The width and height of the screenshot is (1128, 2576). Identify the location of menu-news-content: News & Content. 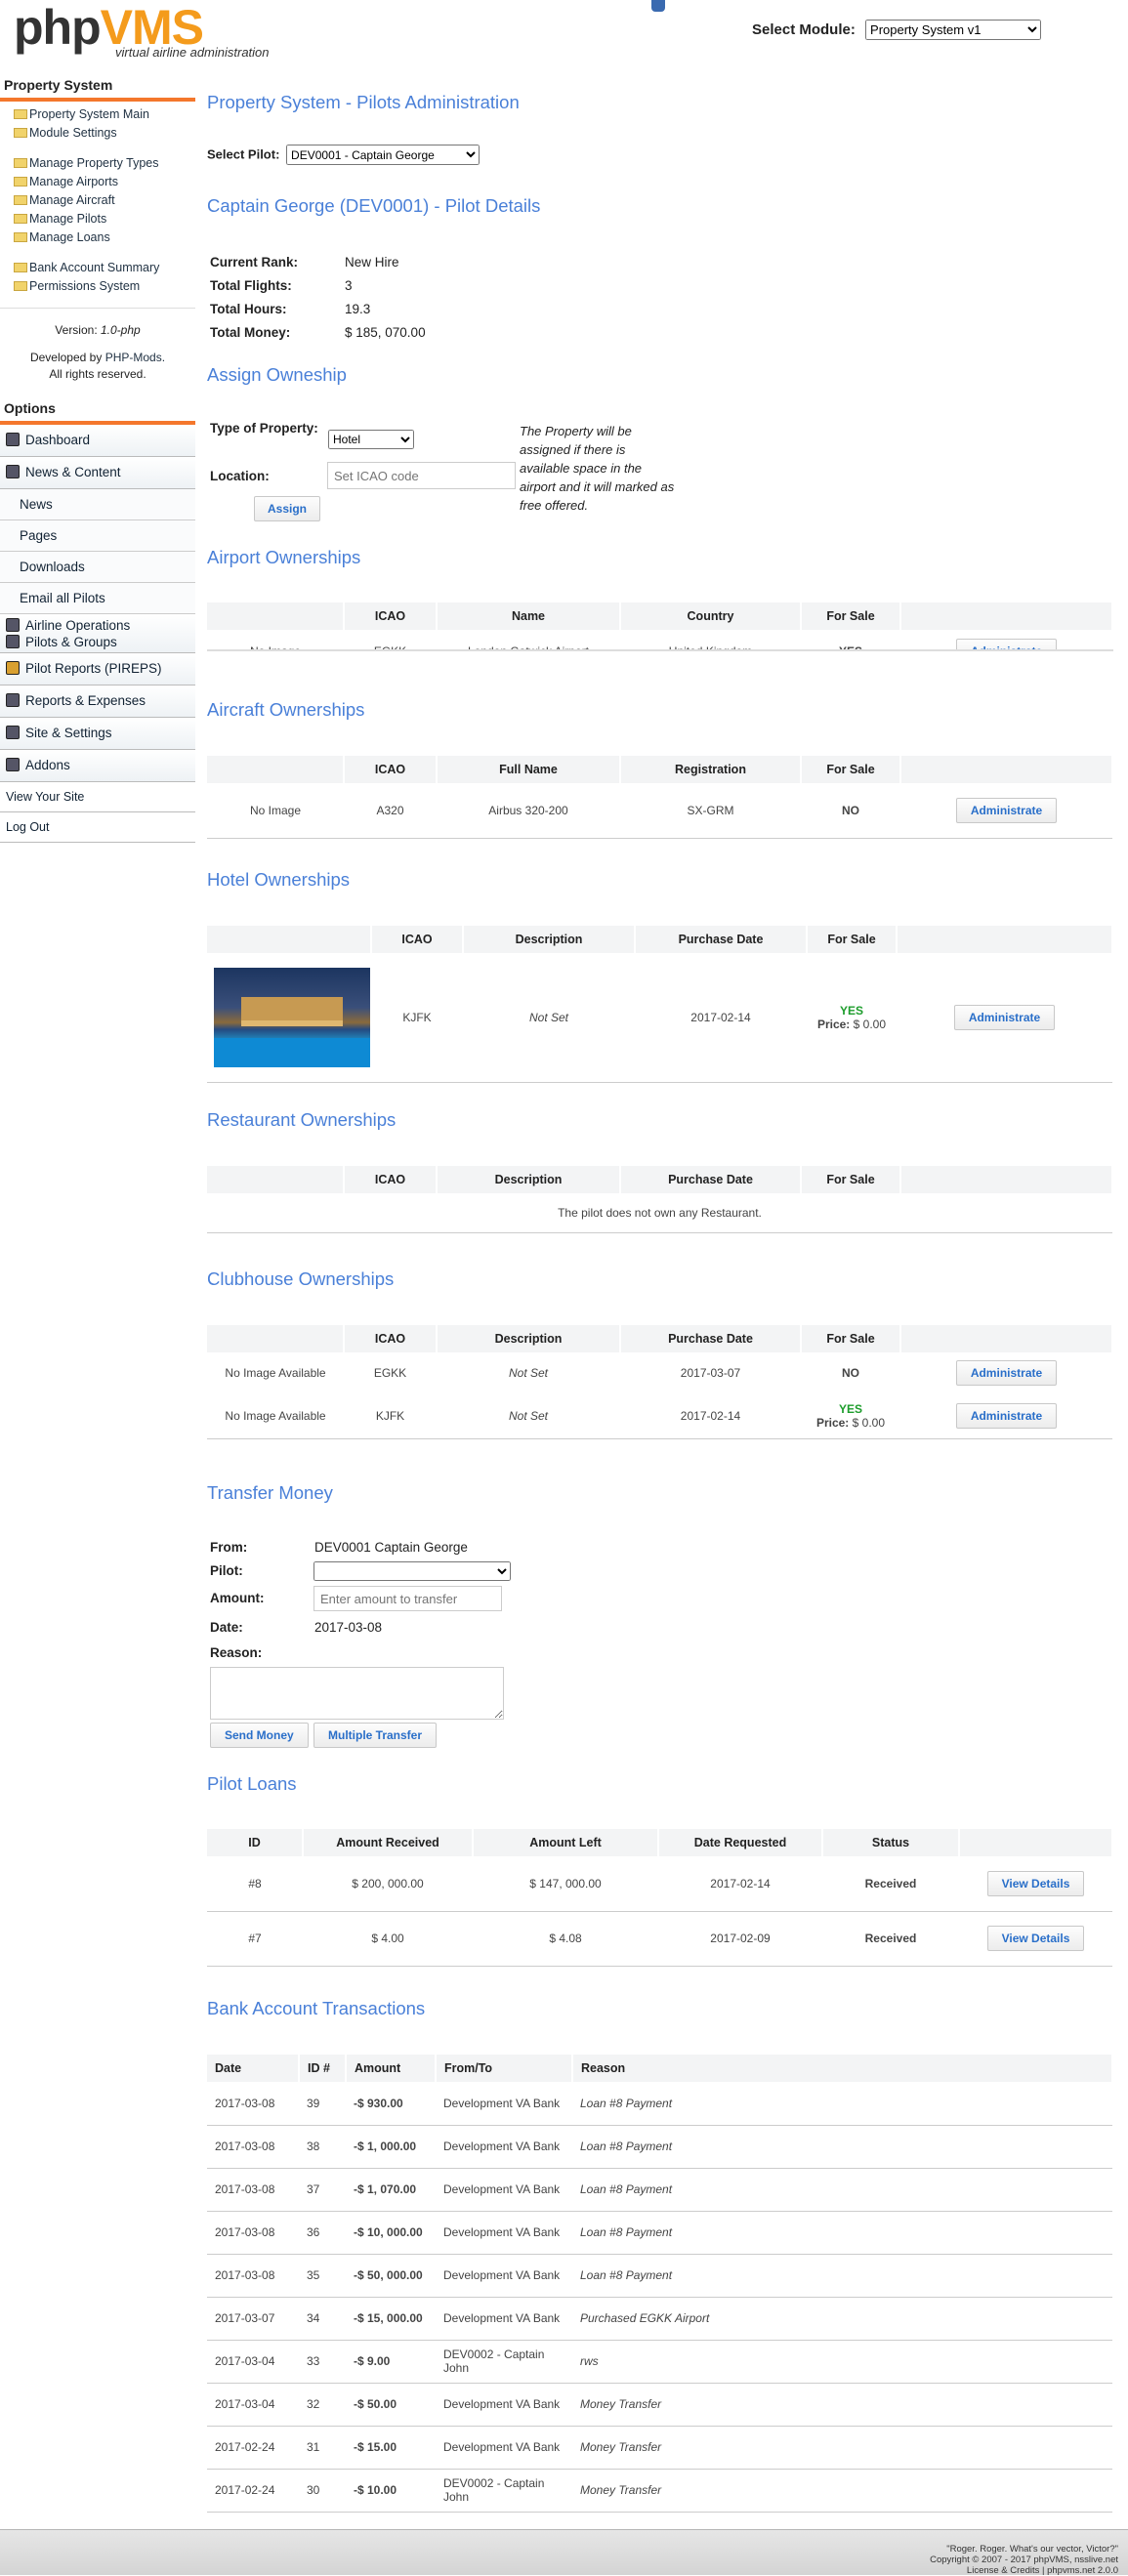
(98, 473).